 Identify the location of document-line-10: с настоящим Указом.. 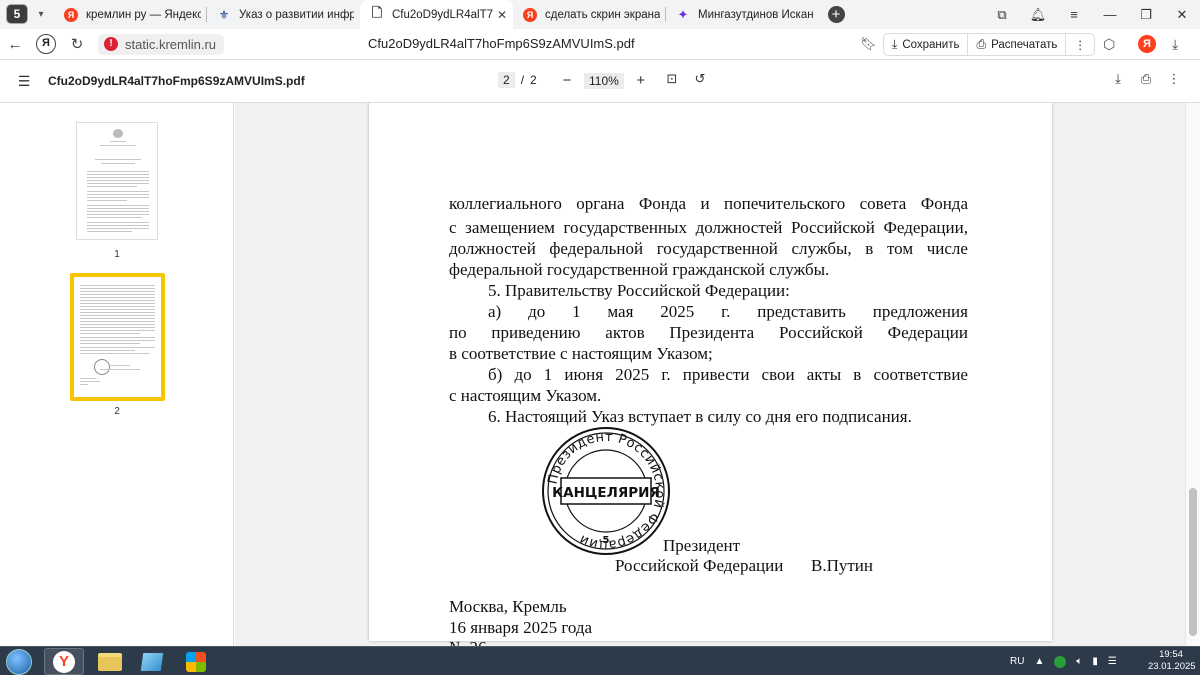
(525, 395).